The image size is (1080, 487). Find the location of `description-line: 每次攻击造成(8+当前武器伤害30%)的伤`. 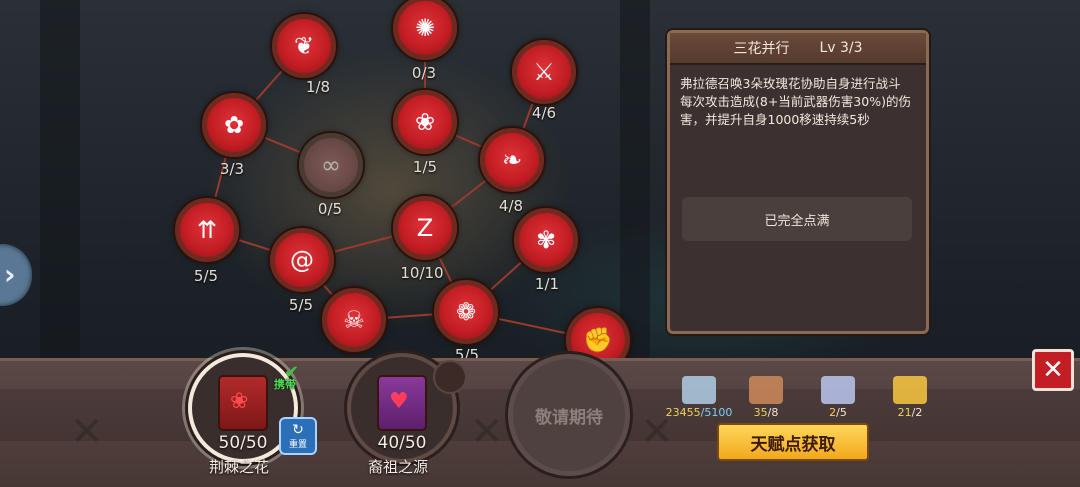

description-line: 每次攻击造成(8+当前武器伤害30%)的伤 is located at coordinates (795, 101).